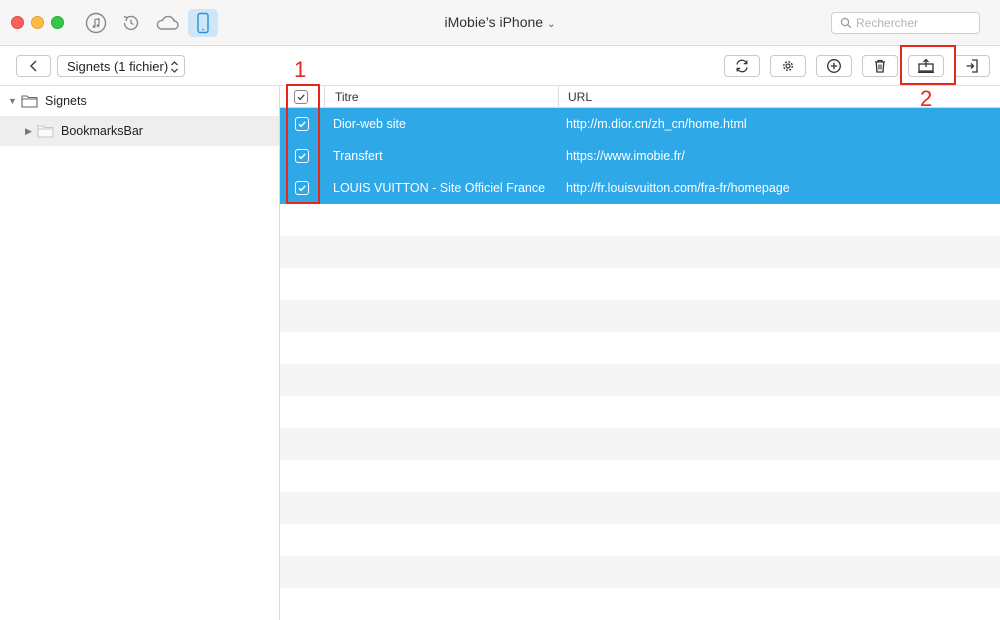 The height and width of the screenshot is (620, 1000). I want to click on annotation-number-1: 1, so click(300, 69).